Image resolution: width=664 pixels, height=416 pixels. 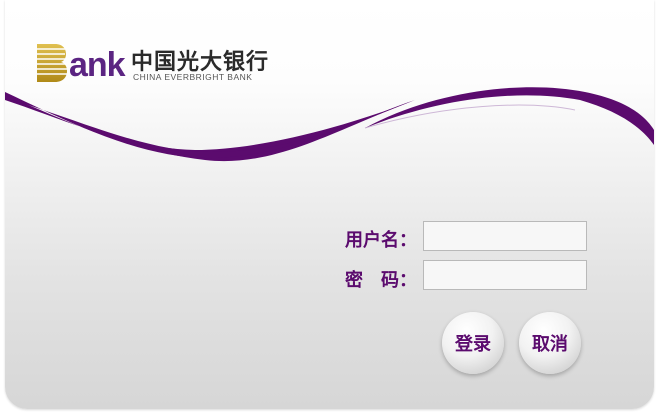 I want to click on password-input, so click(x=505, y=275).